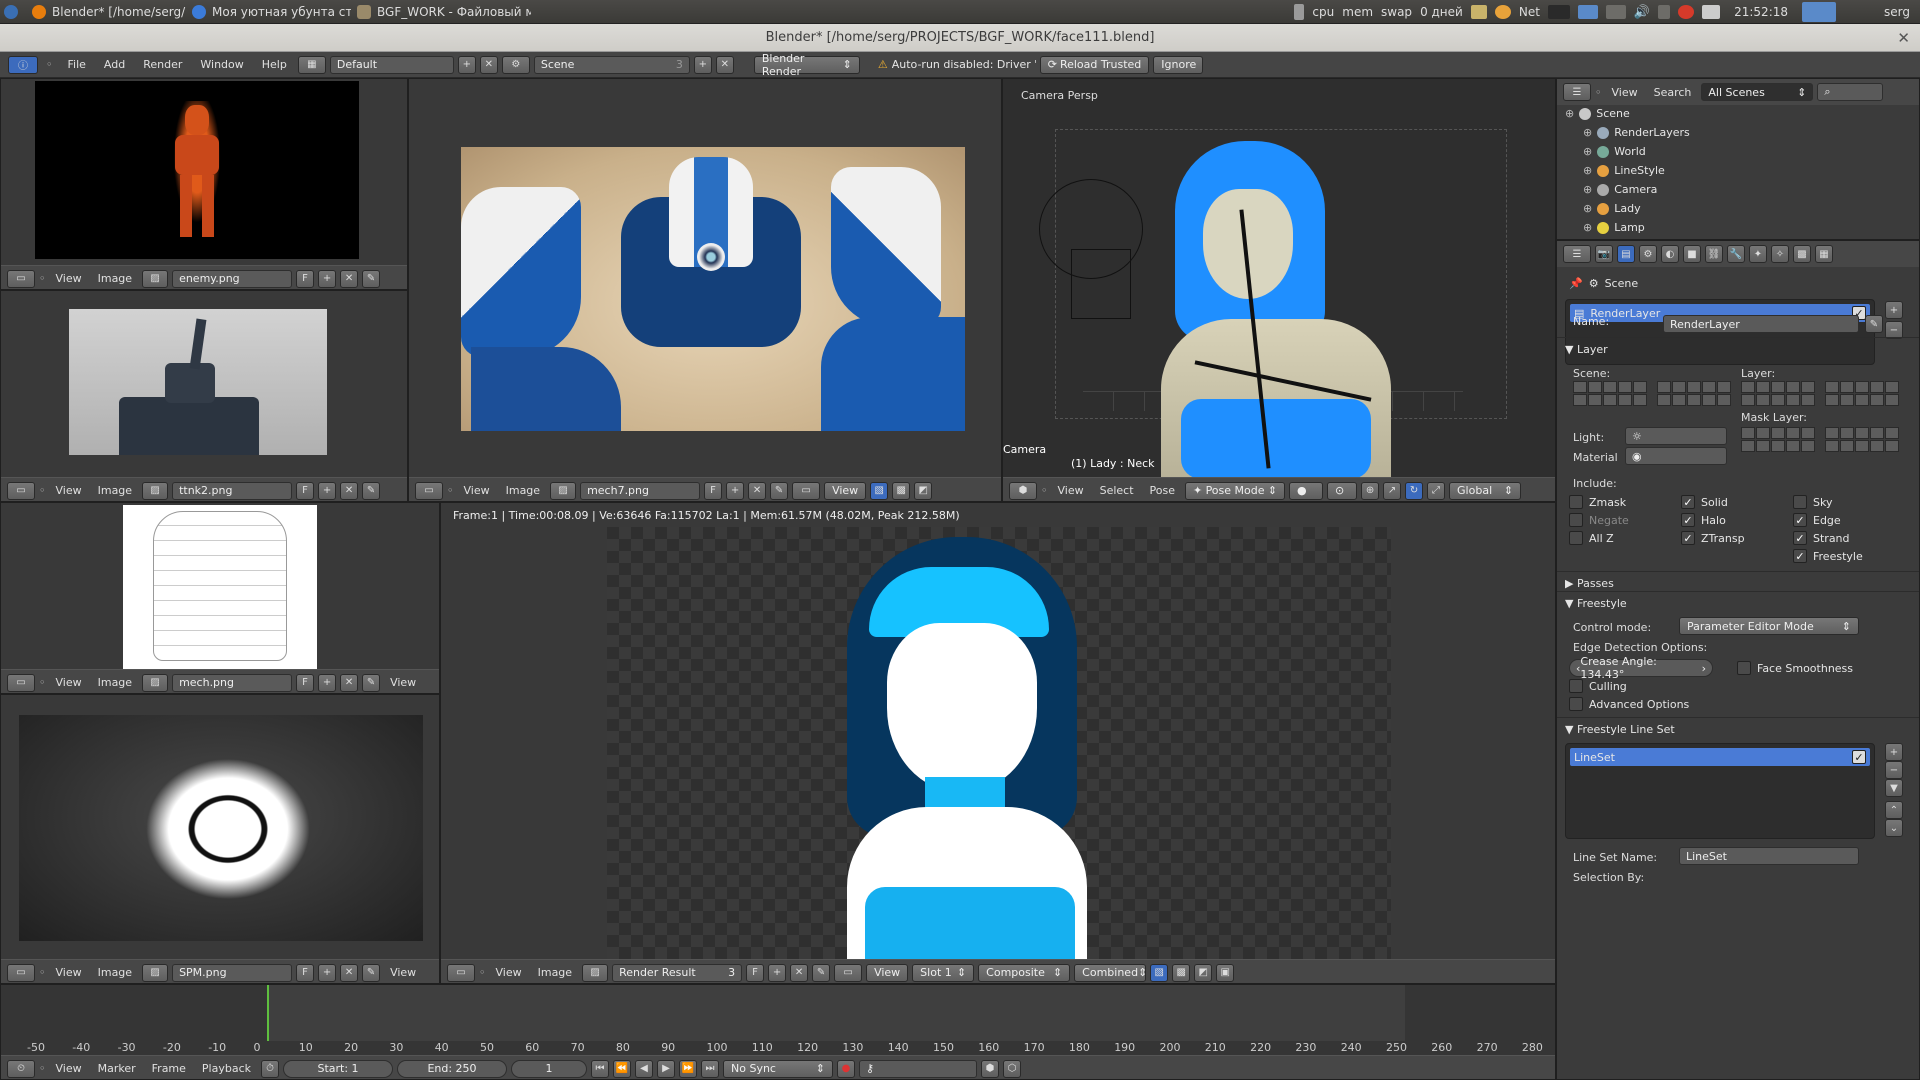 The image size is (1920, 1080). Describe the element at coordinates (311, 64) in the screenshot. I see `screen-layout-icon: ▦` at that location.